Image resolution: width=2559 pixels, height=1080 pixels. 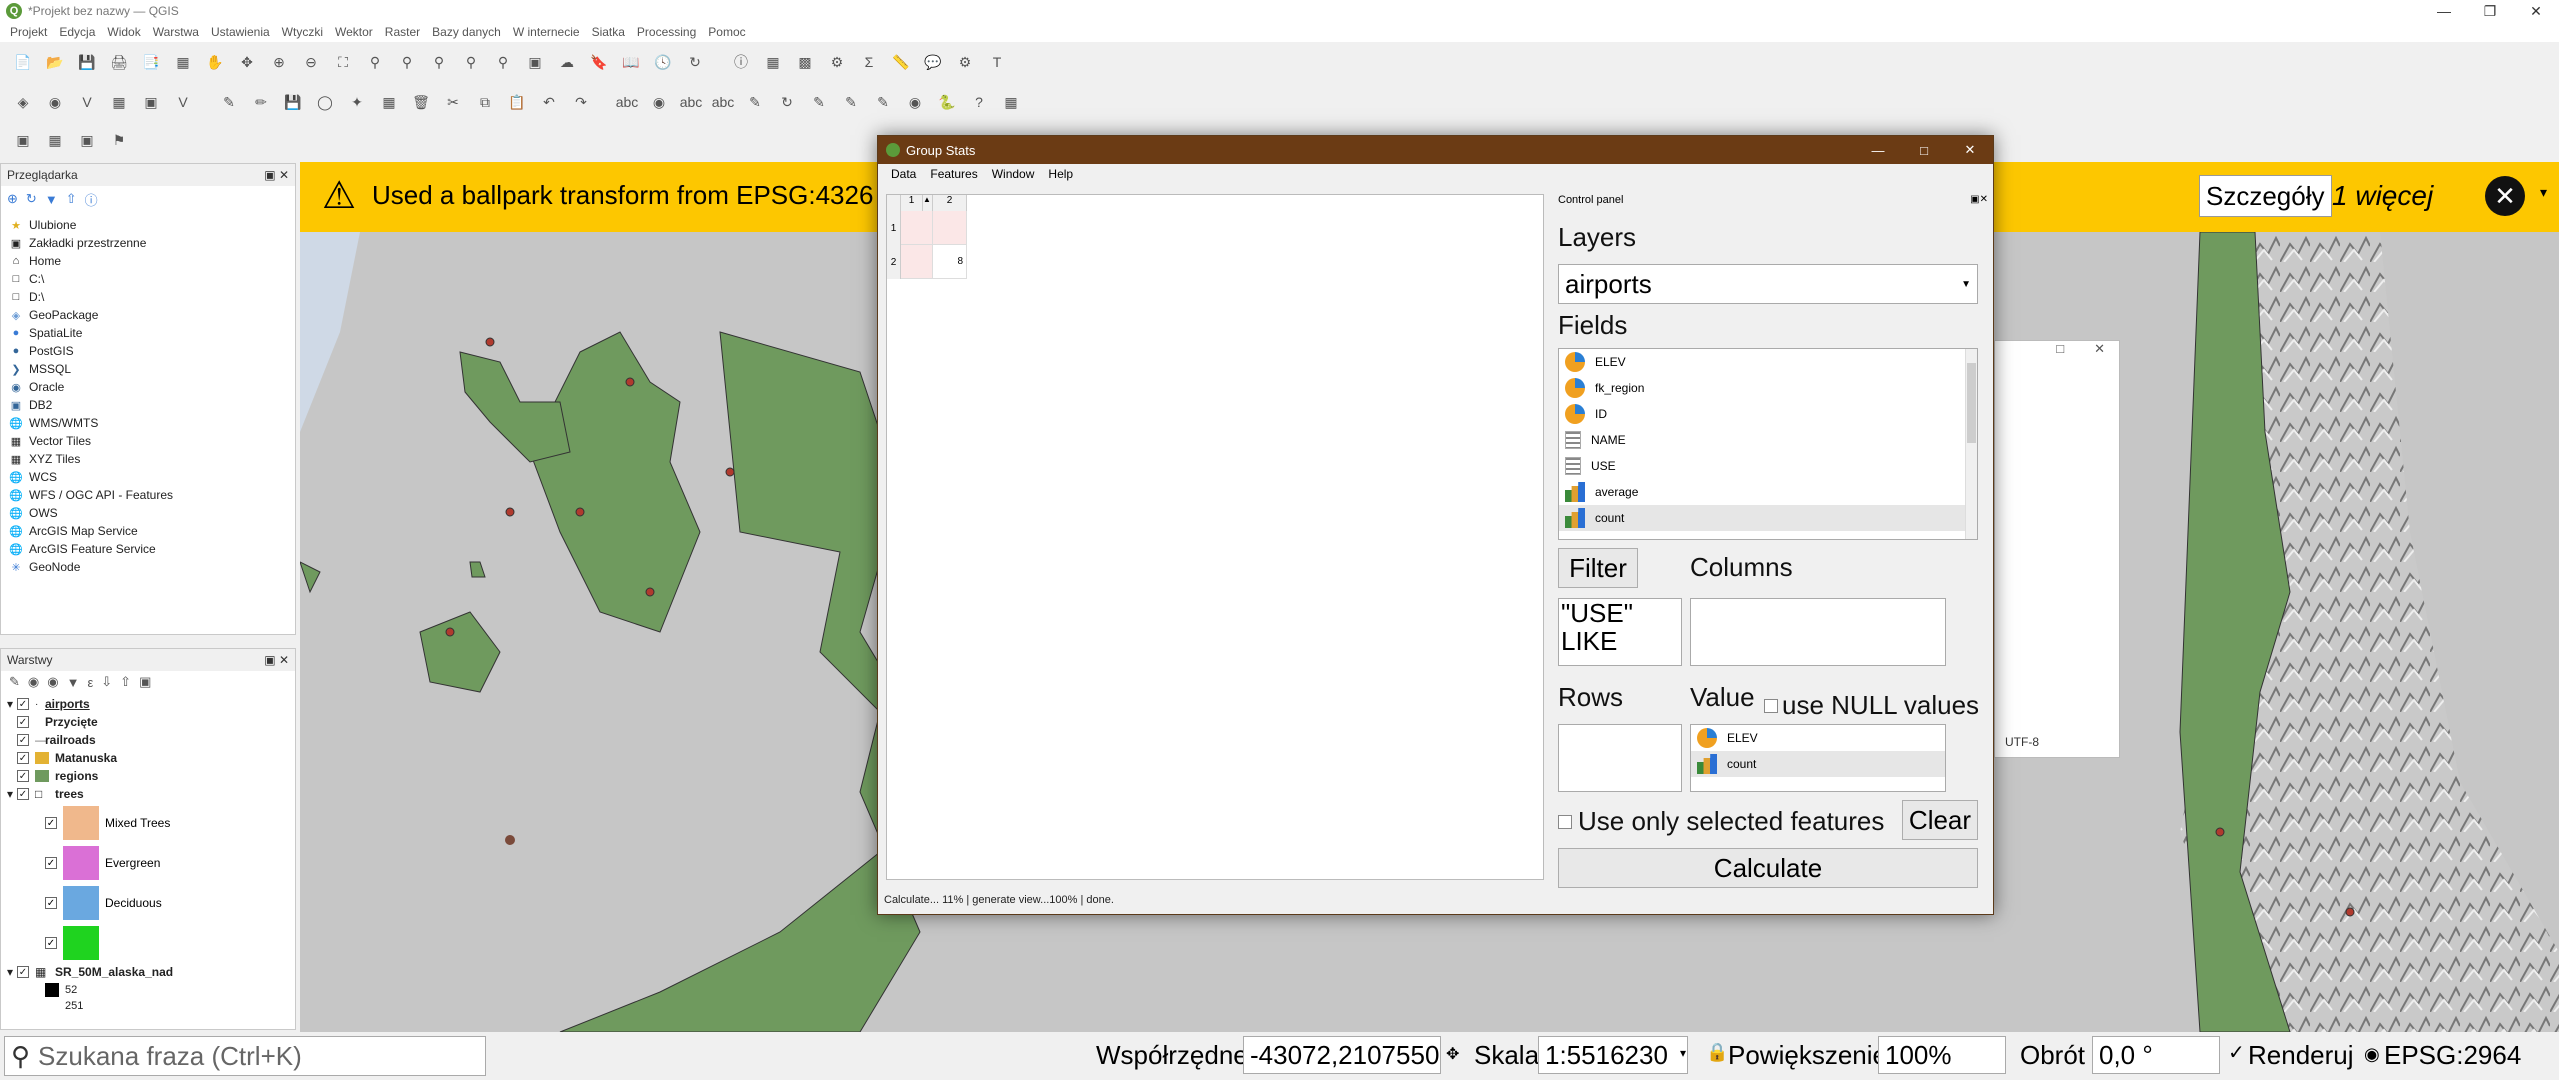 I want to click on rotation-field: 0,0 °, so click(x=2156, y=1055).